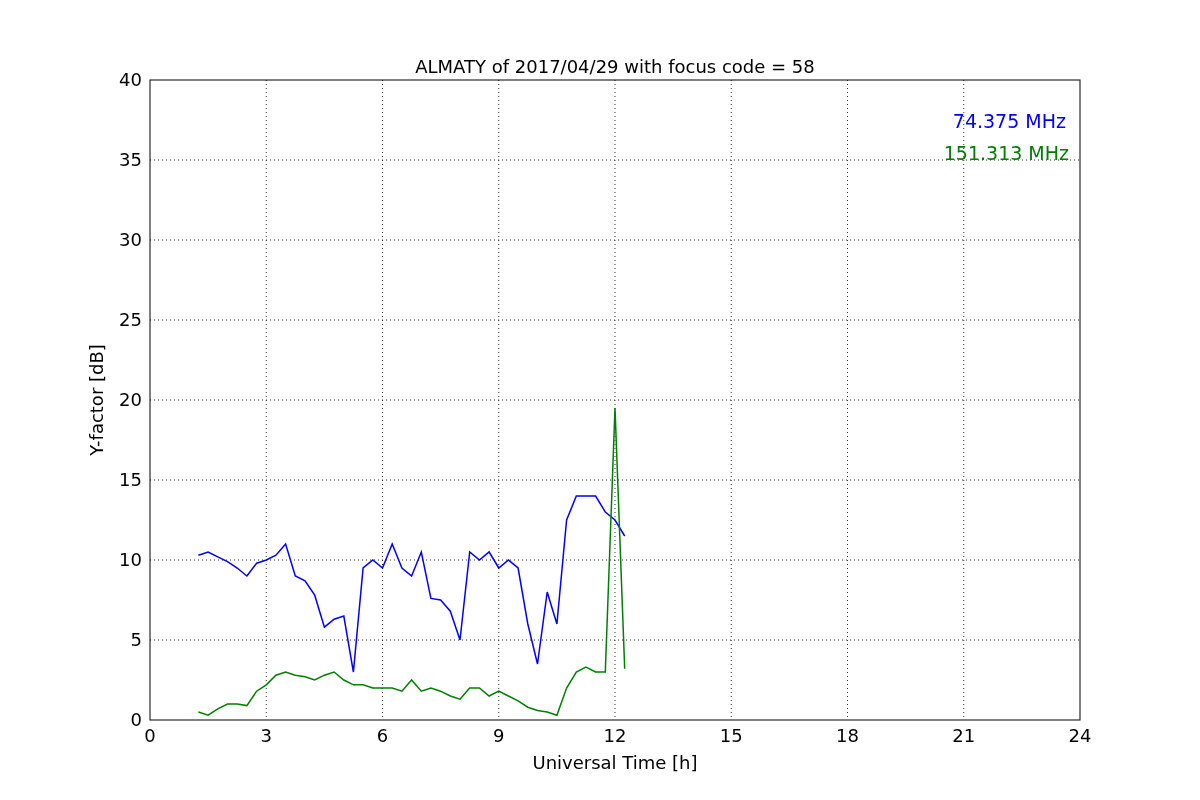  Describe the element at coordinates (615, 762) in the screenshot. I see `x-axis-label: Universal Time [h]` at that location.